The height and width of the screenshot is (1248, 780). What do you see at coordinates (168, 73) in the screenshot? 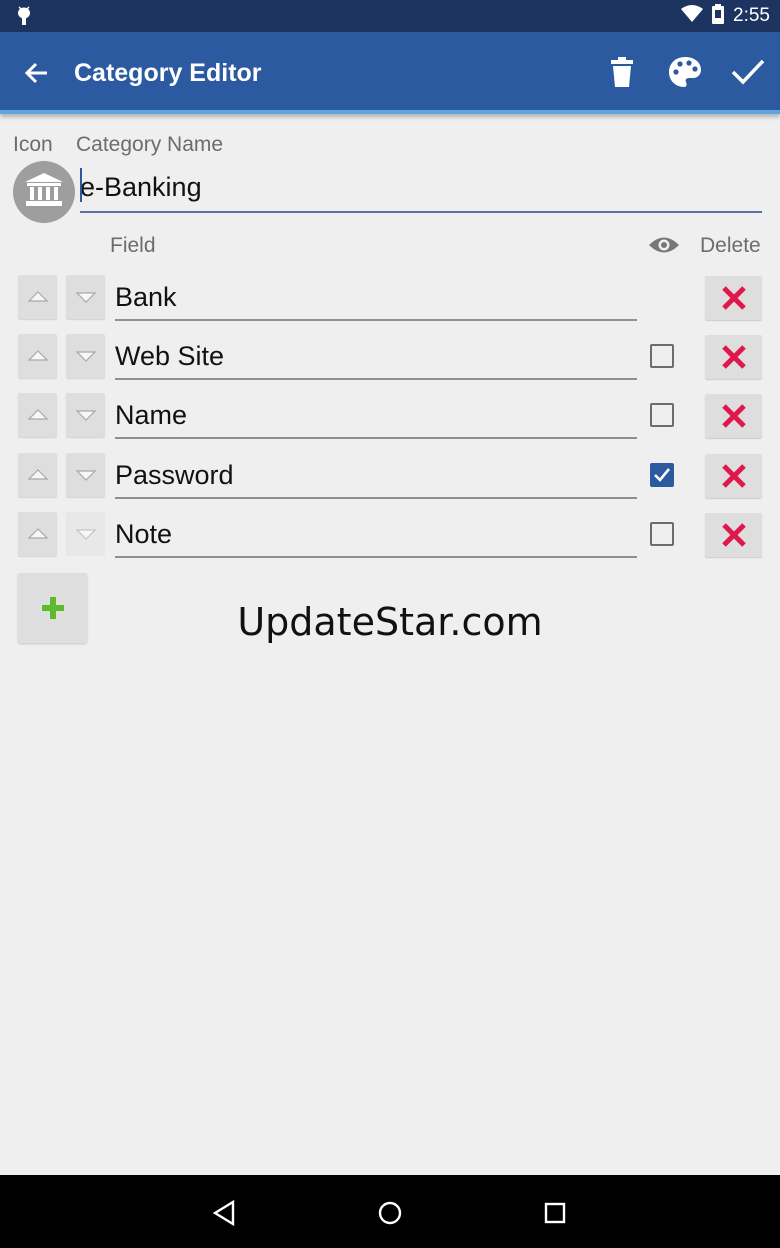
I see `page-title: Category Editor` at bounding box center [168, 73].